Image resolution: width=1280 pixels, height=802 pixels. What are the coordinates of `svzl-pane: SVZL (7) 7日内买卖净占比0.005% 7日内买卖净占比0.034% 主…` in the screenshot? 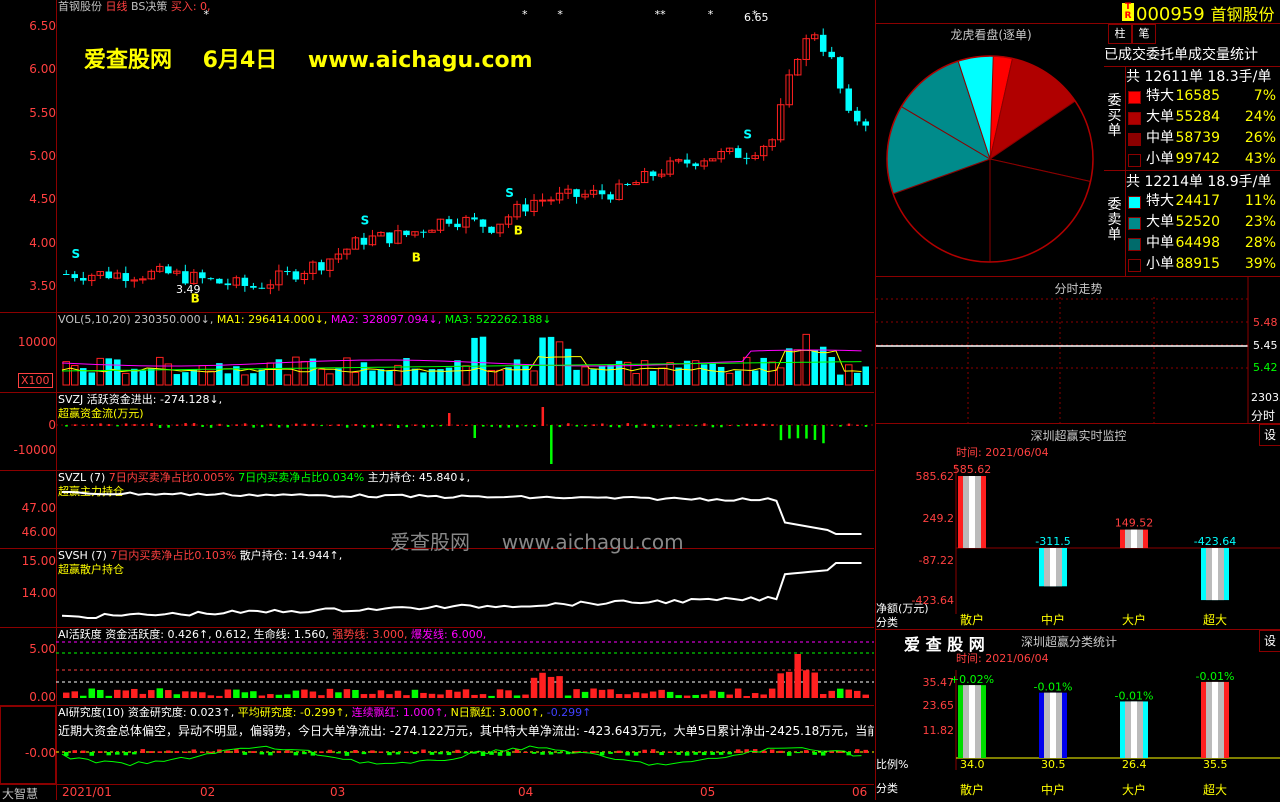 It's located at (437, 512).